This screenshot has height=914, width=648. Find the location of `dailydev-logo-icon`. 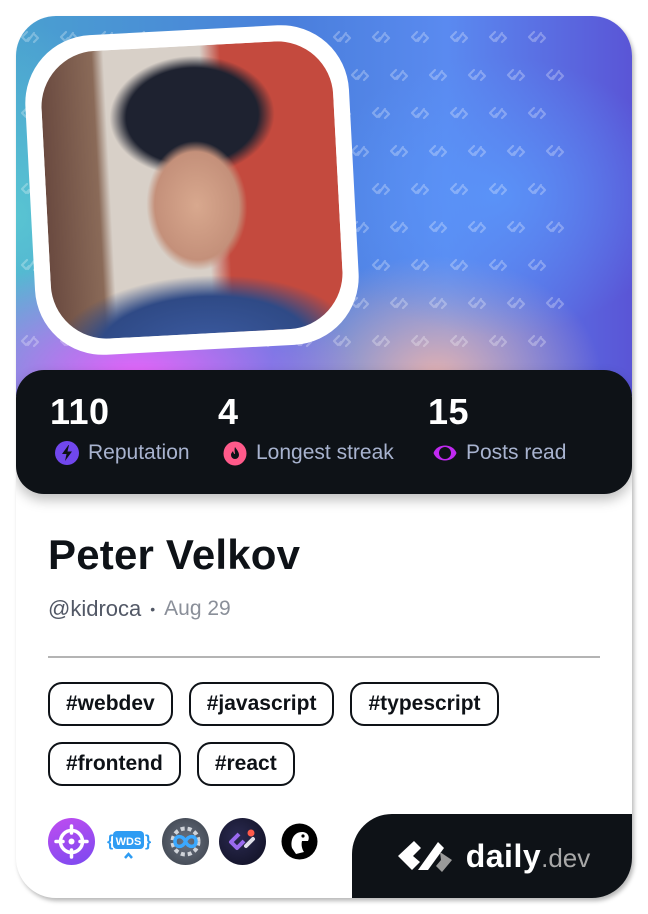

dailydev-logo-icon is located at coordinates (424, 856).